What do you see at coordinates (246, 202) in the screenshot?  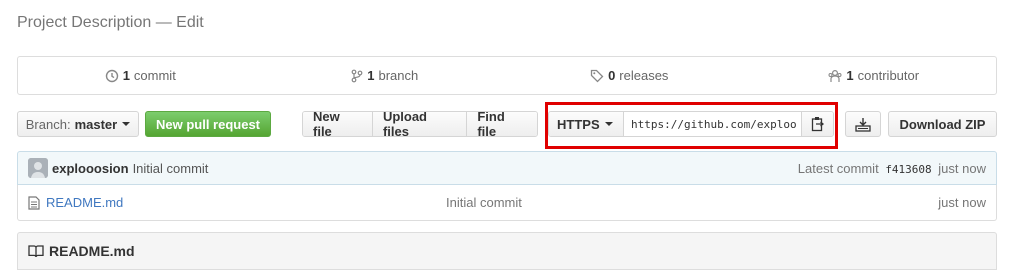 I see `file-name-link: README.md` at bounding box center [246, 202].